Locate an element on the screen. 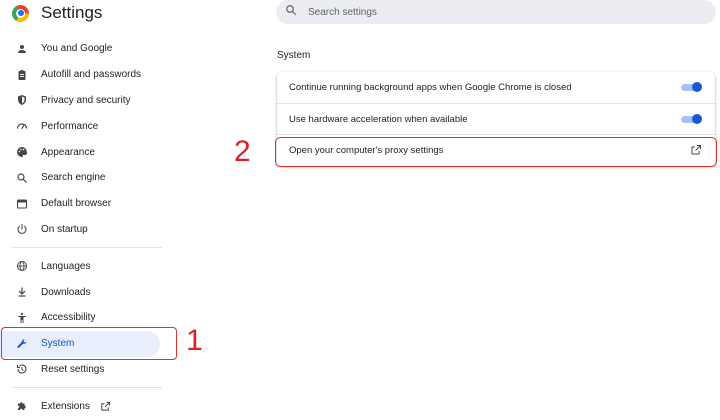 The image size is (720, 420). sidebar-item-label: Appearance is located at coordinates (68, 152).